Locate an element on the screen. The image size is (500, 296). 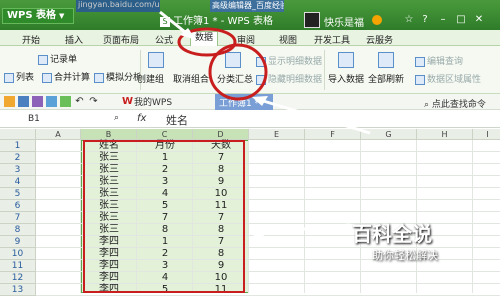
watermark-subtitle: 助你轻松解决 is located at coordinates (405, 255).